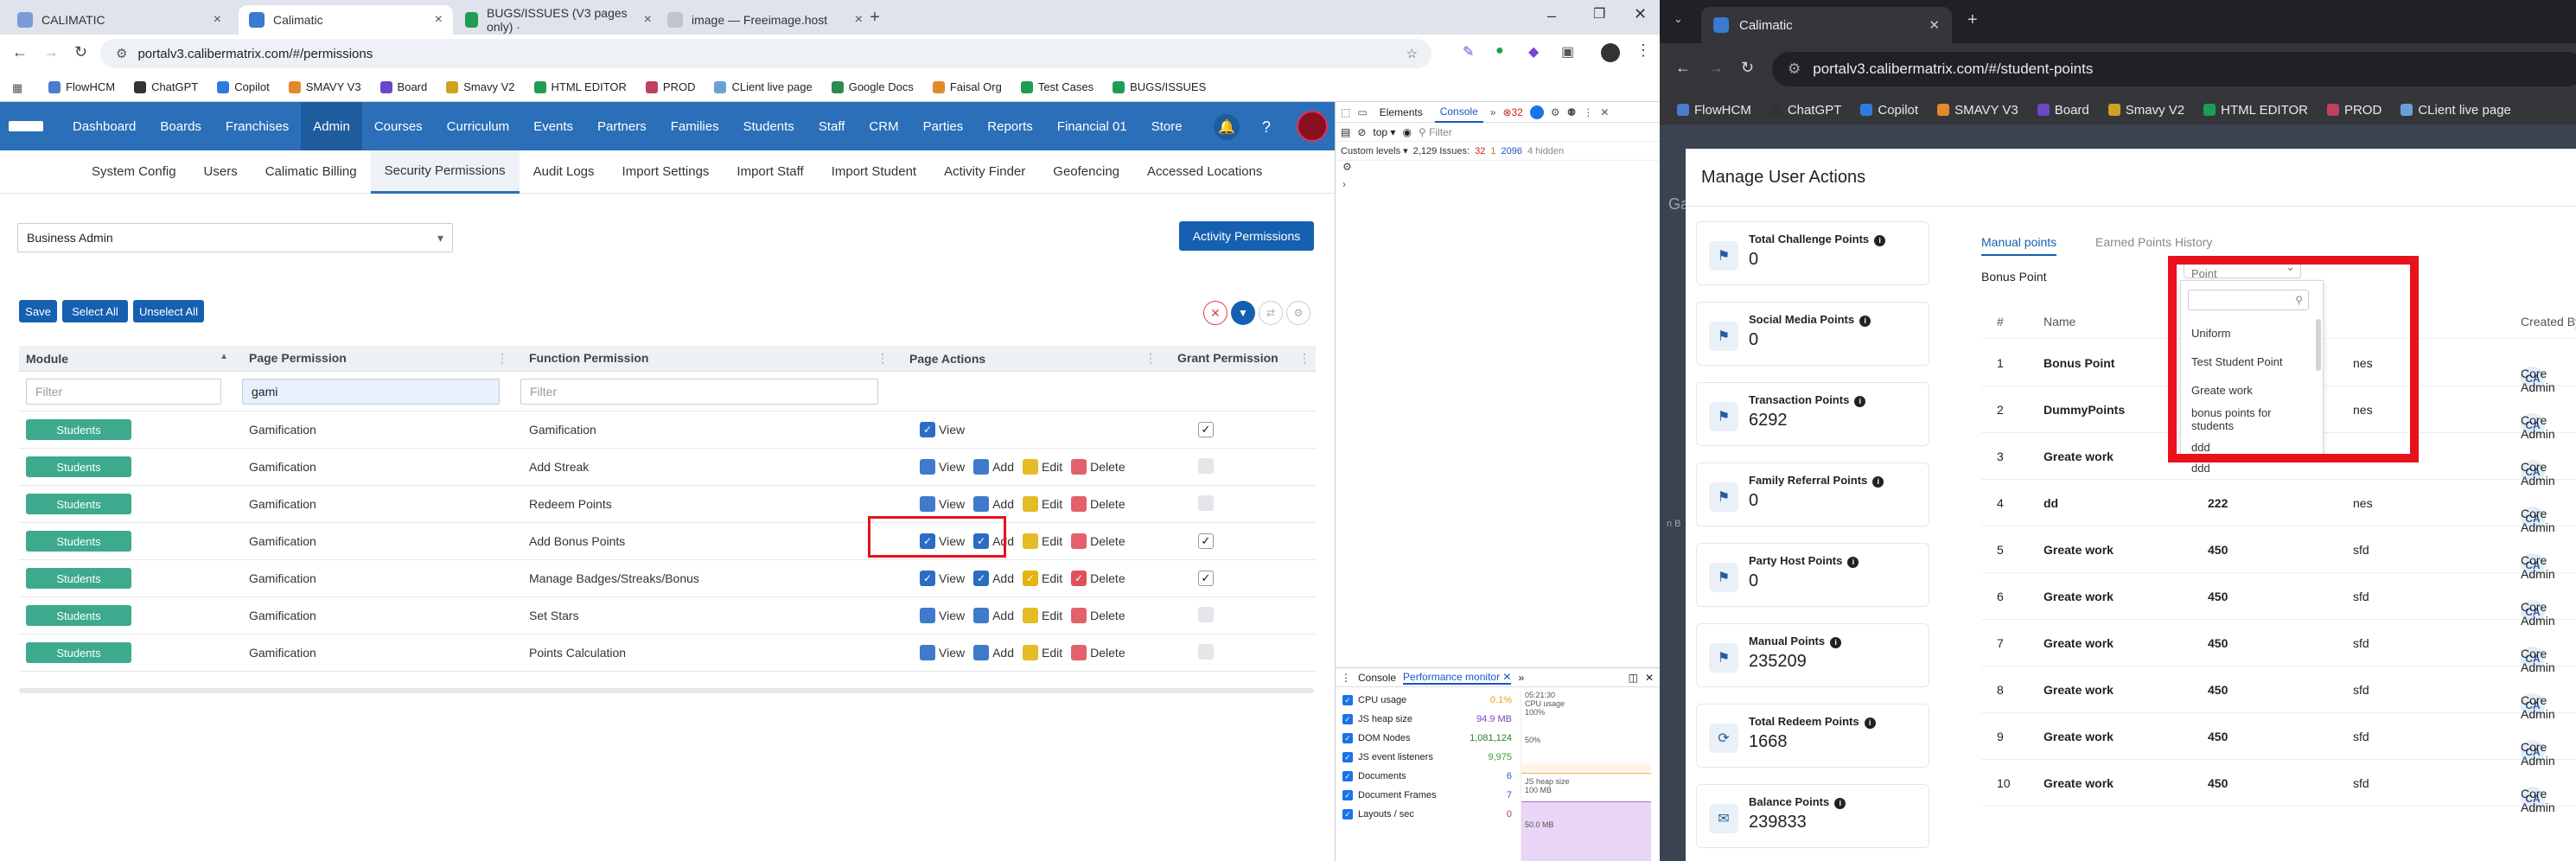 The width and height of the screenshot is (2576, 861). What do you see at coordinates (224, 359) in the screenshot?
I see `sort-asc-icon: ▲` at bounding box center [224, 359].